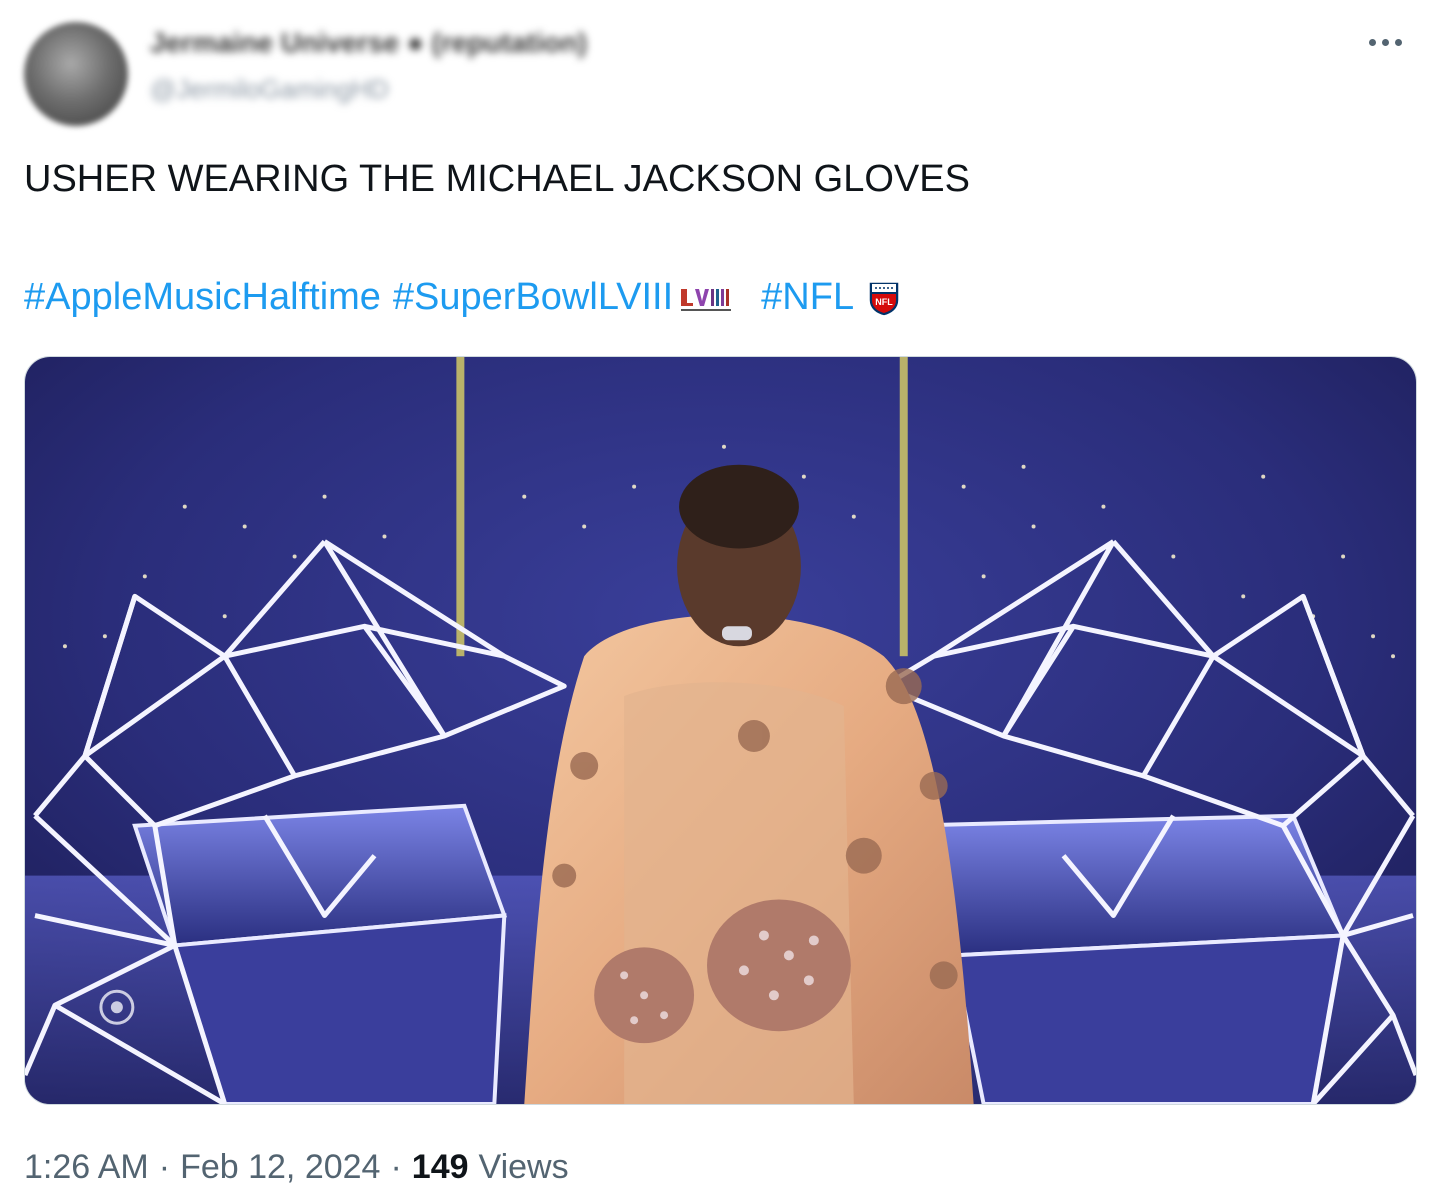 This screenshot has width=1440, height=1201. I want to click on more-options-icon, so click(1385, 42).